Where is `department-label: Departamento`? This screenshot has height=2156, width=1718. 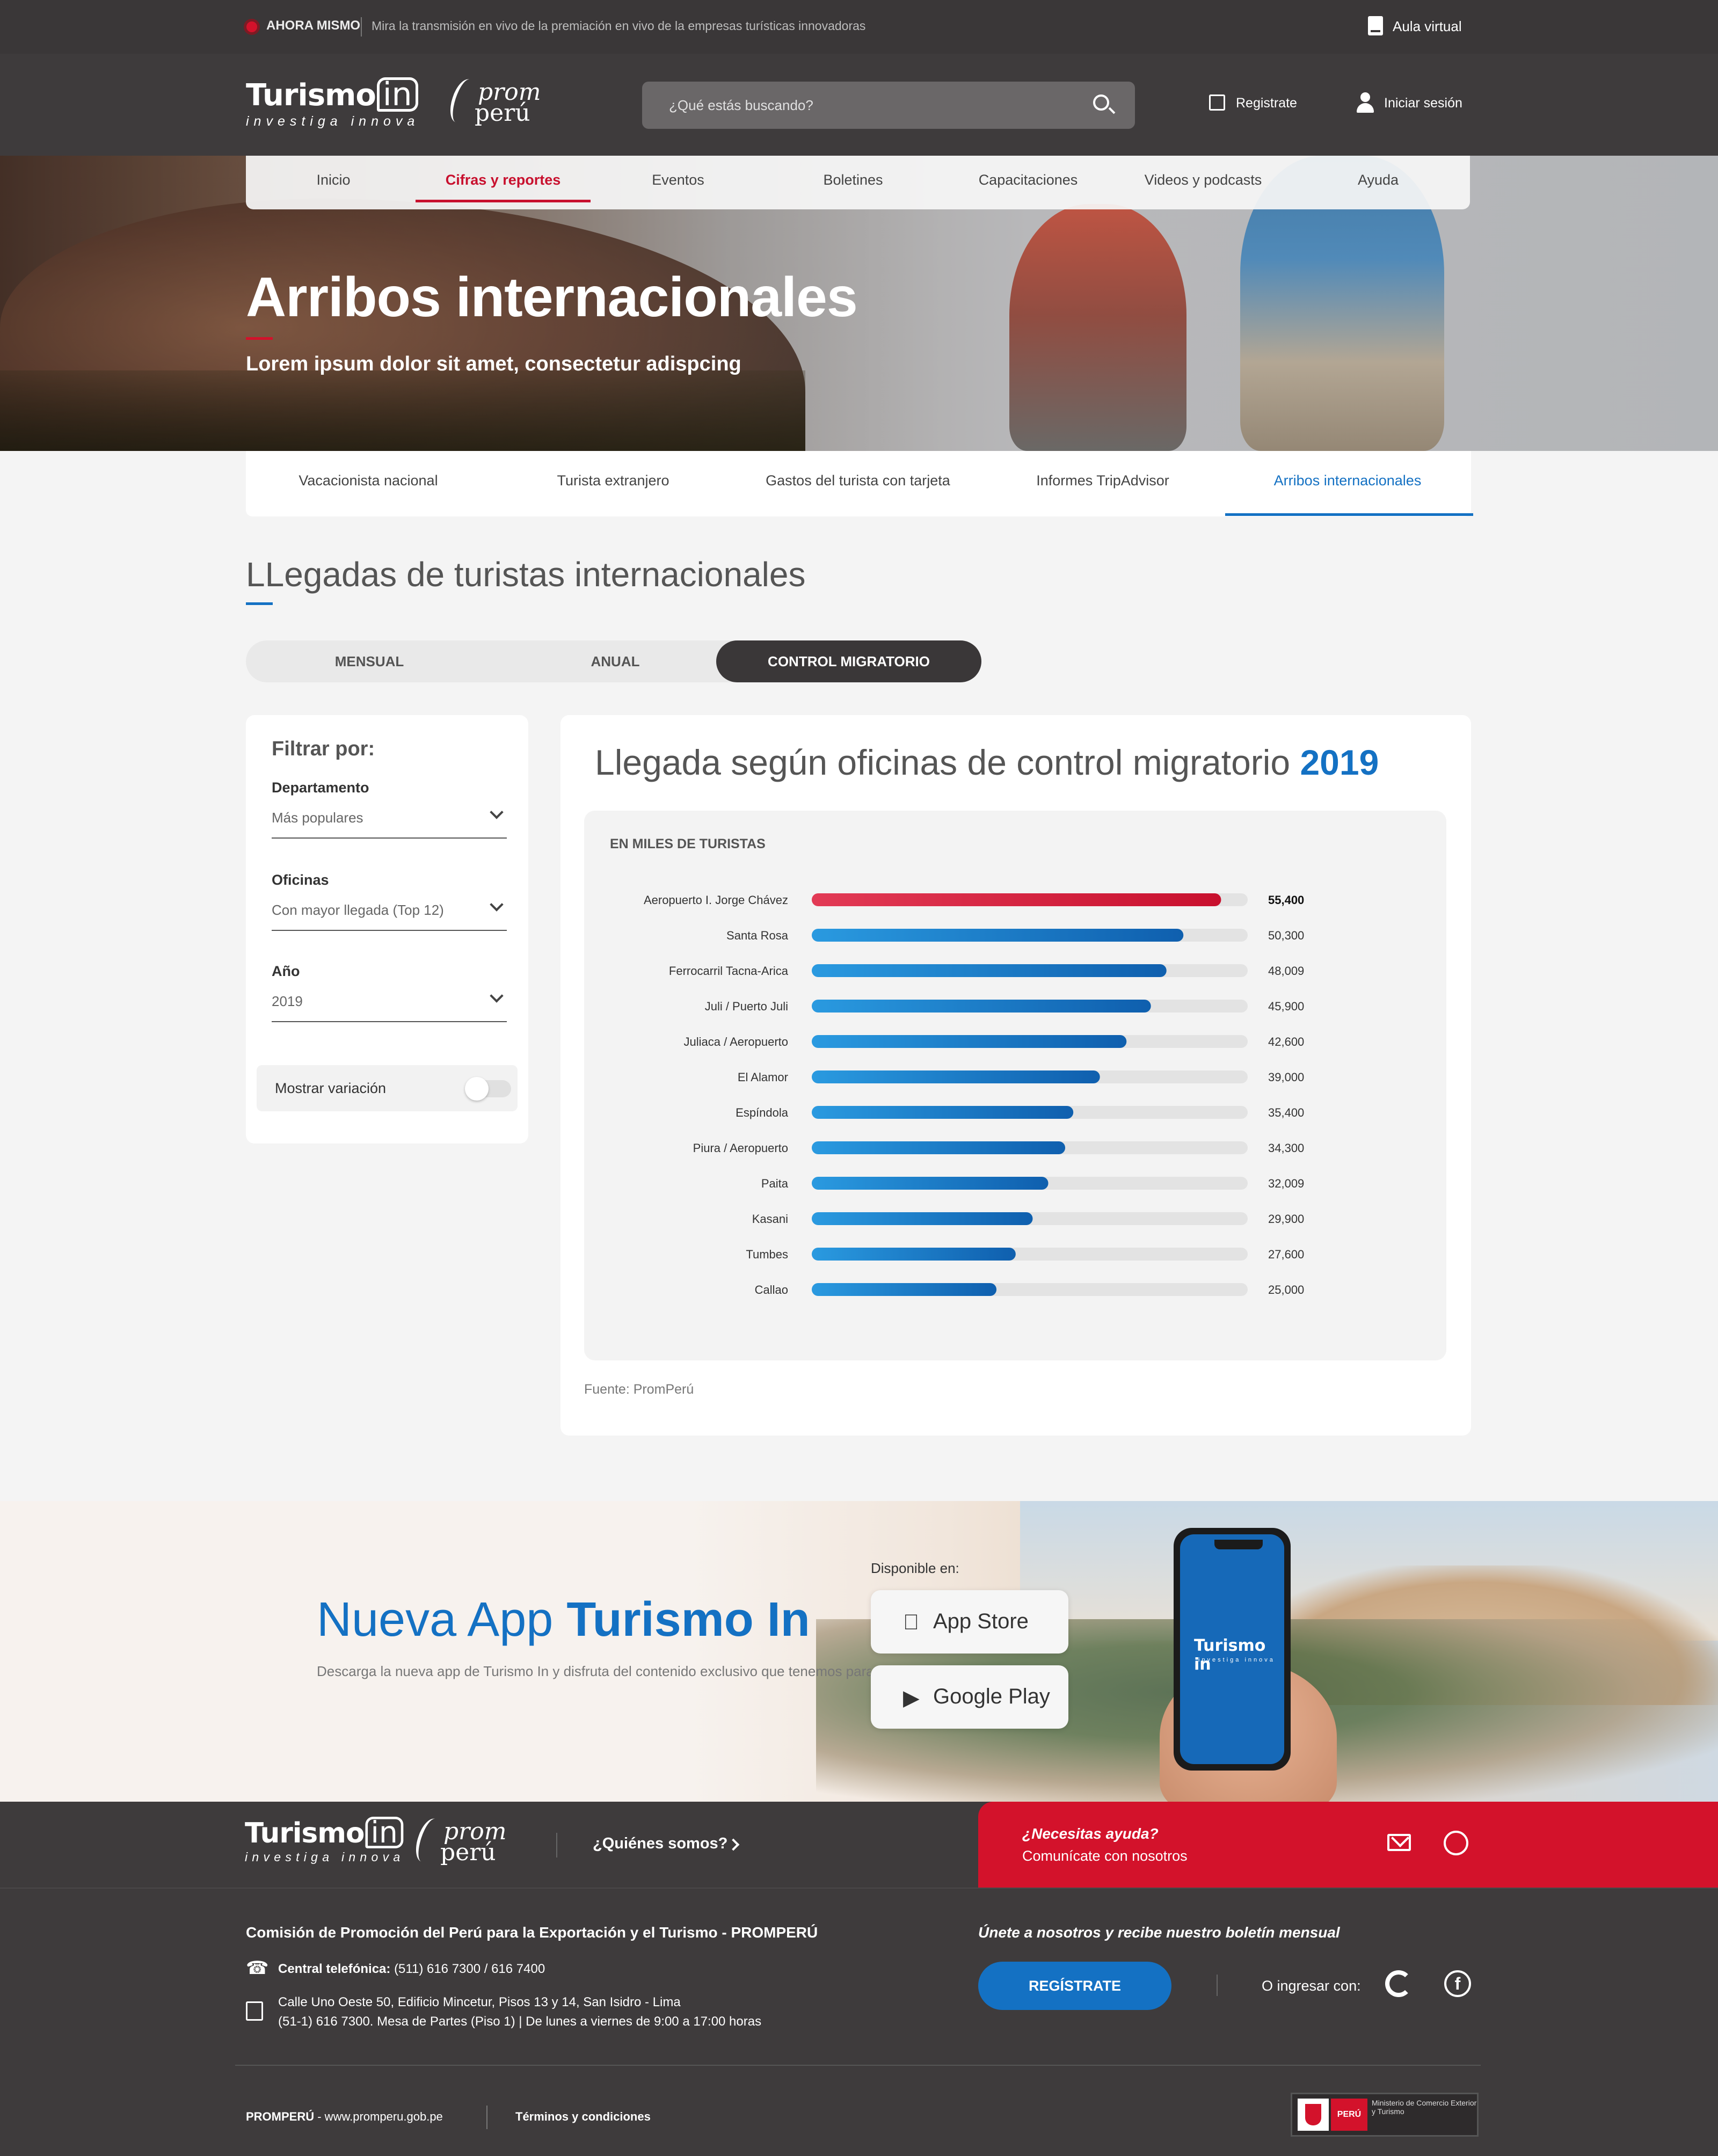
department-label: Departamento is located at coordinates (320, 788).